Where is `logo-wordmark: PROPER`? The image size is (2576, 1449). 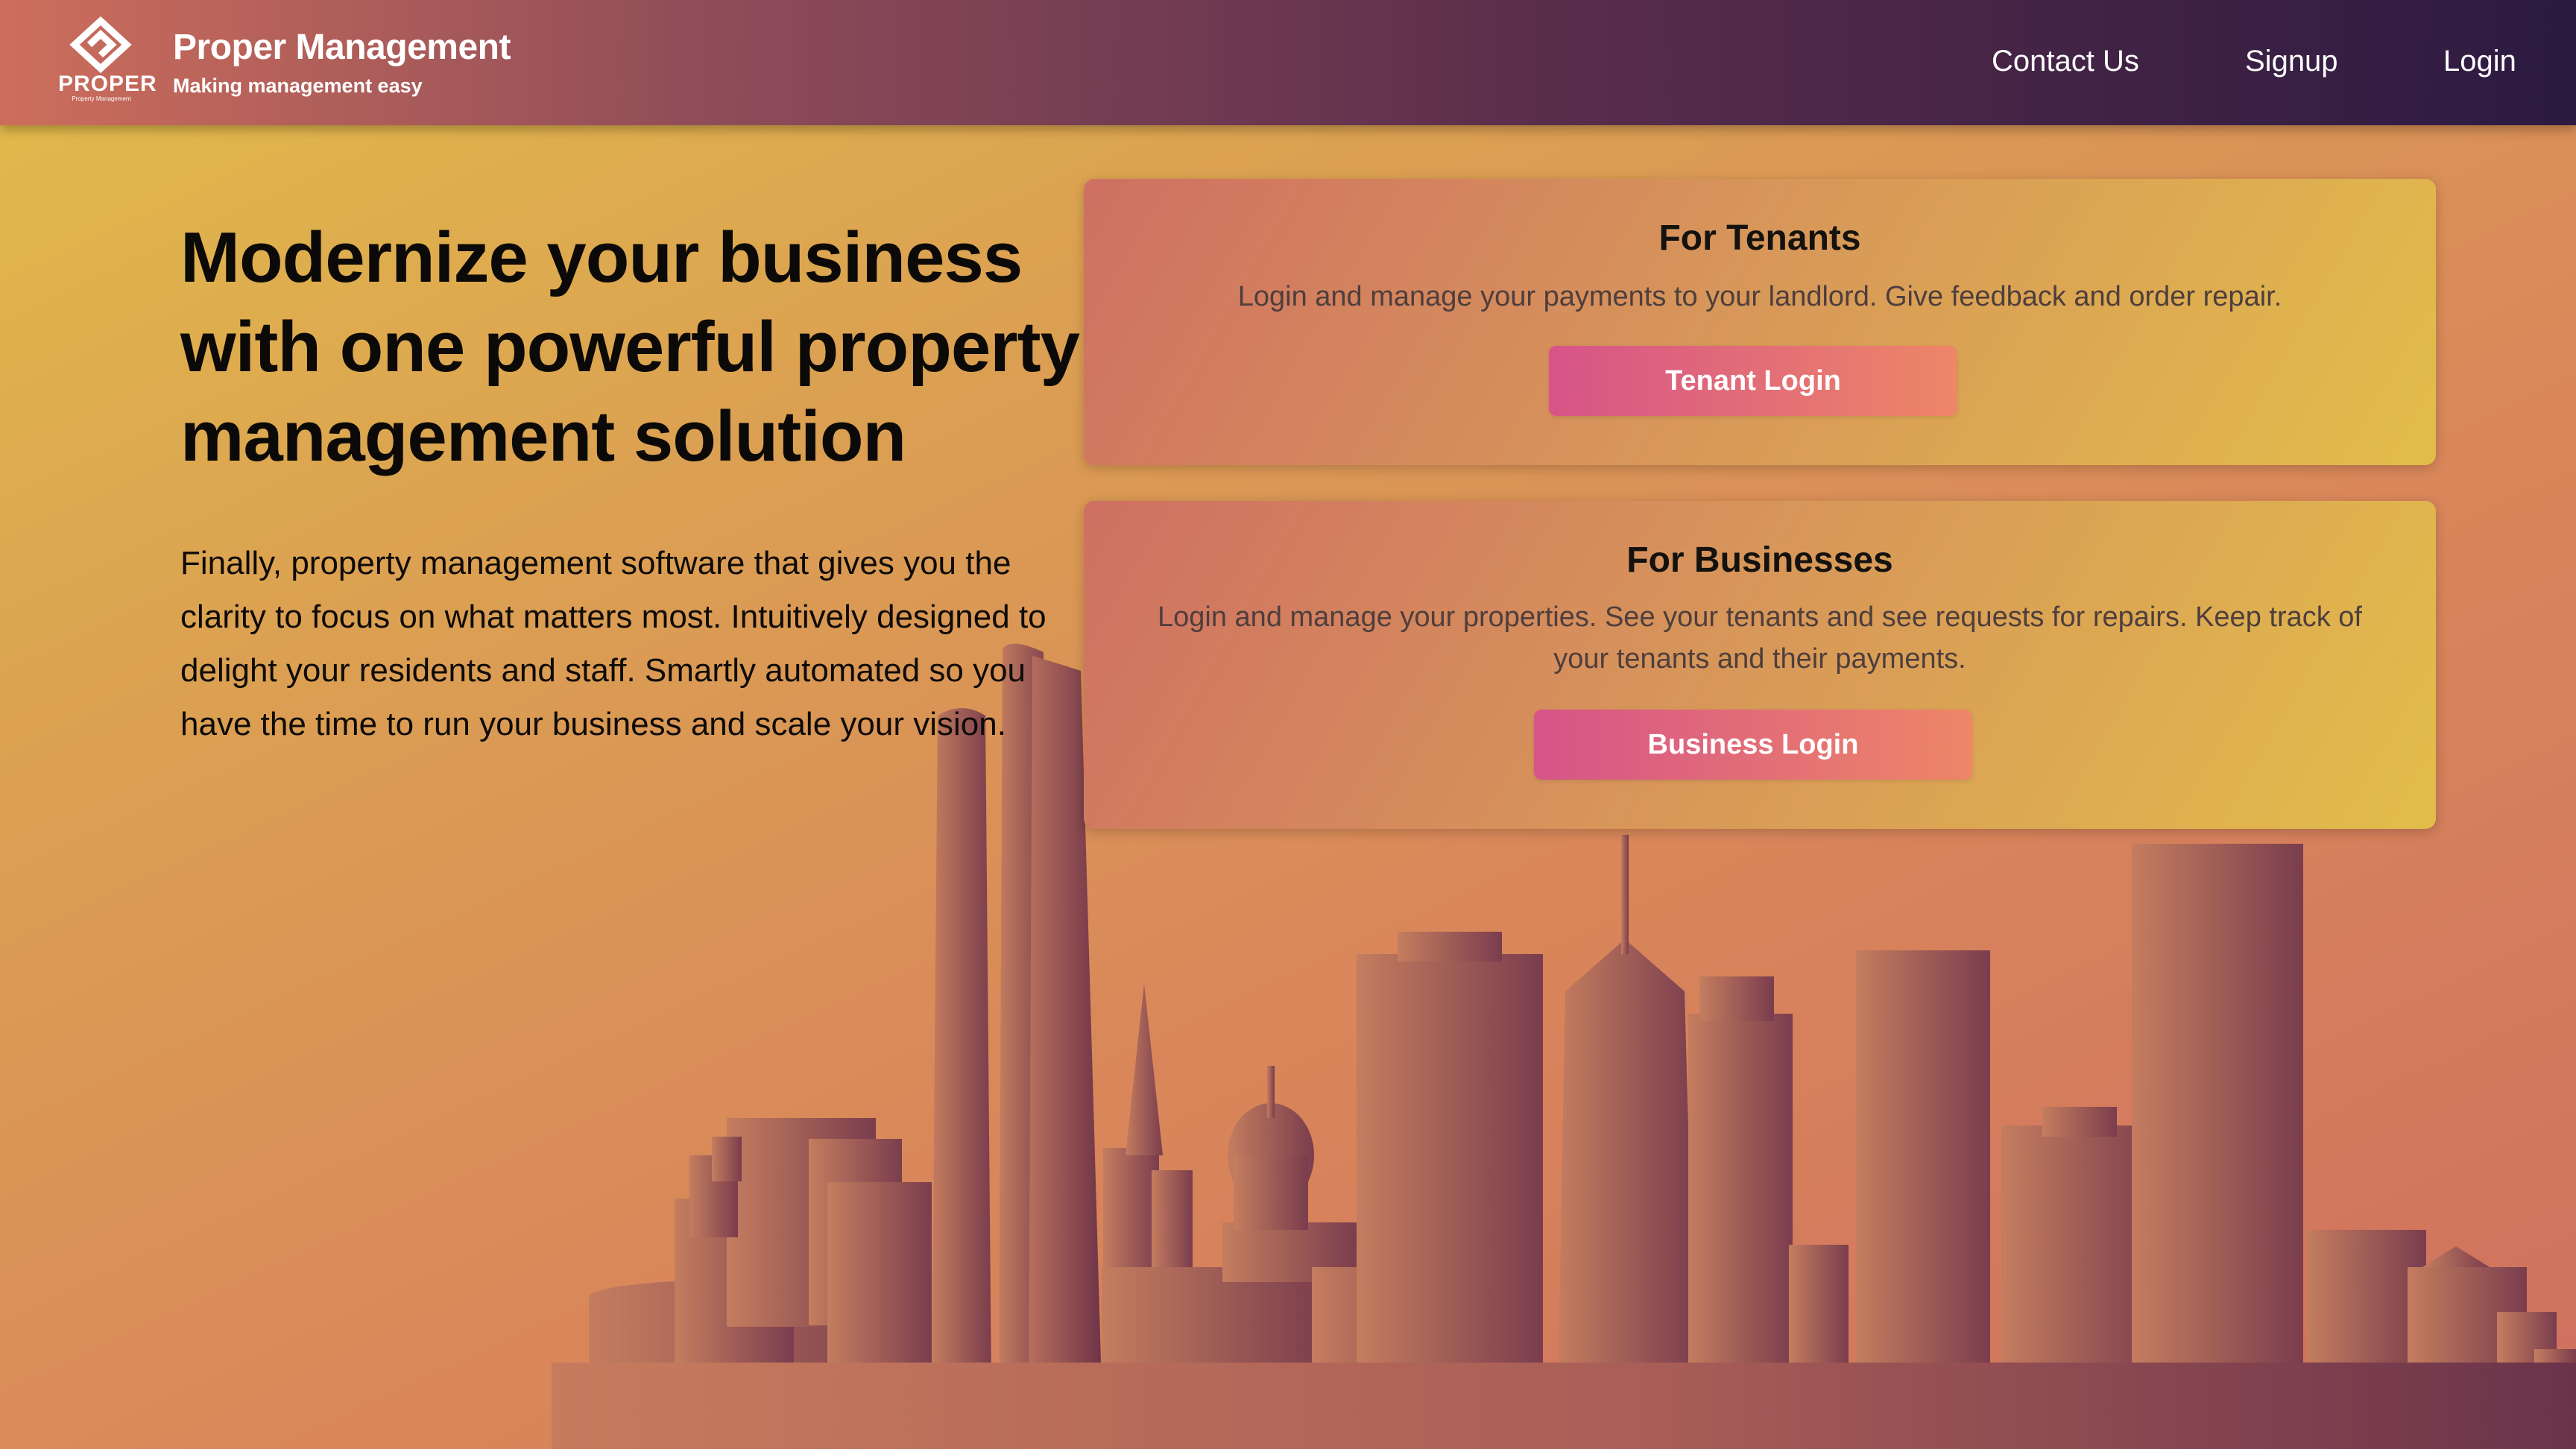
logo-wordmark: PROPER is located at coordinates (107, 84).